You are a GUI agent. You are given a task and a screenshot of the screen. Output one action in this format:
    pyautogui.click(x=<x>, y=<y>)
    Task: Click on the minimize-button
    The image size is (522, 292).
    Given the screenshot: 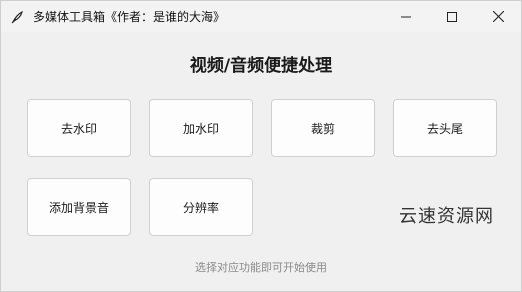 What is the action you would take?
    pyautogui.click(x=406, y=16)
    